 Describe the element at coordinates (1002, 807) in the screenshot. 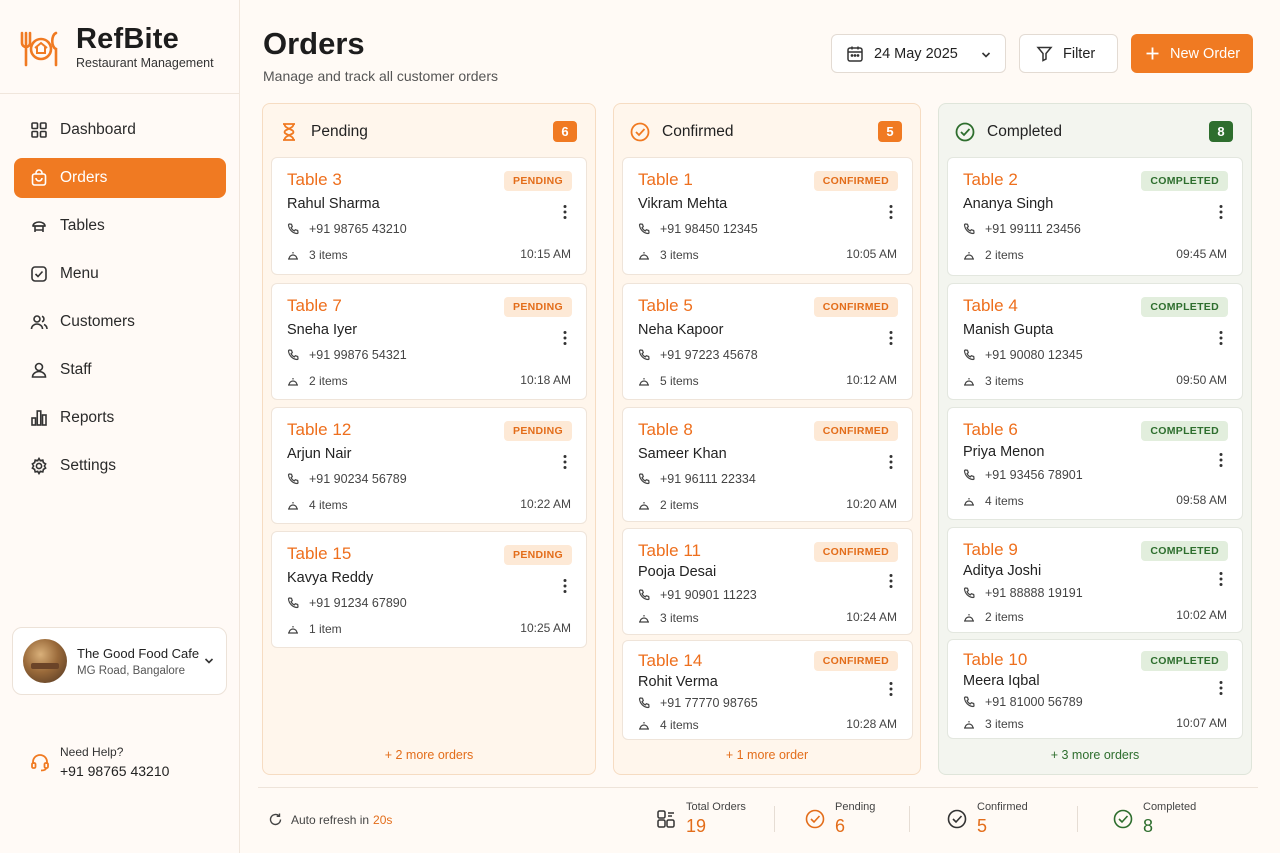

I see `stat-label: Confirmed` at that location.